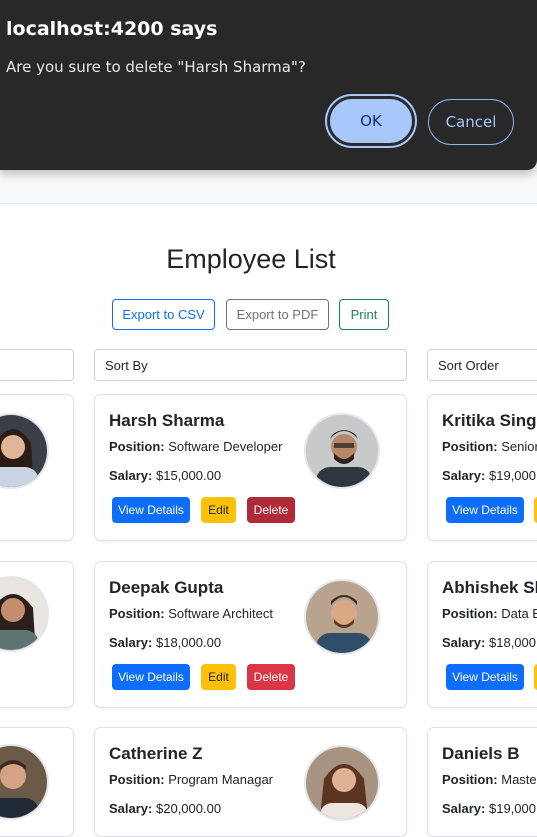  What do you see at coordinates (471, 122) in the screenshot?
I see `cancel-button: Cancel` at bounding box center [471, 122].